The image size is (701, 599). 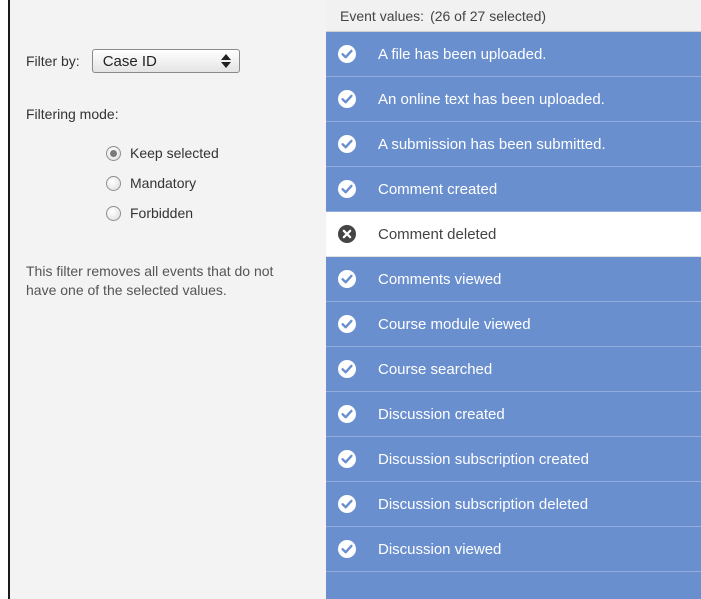 I want to click on event-value-row: Discussion viewed, so click(x=513, y=549).